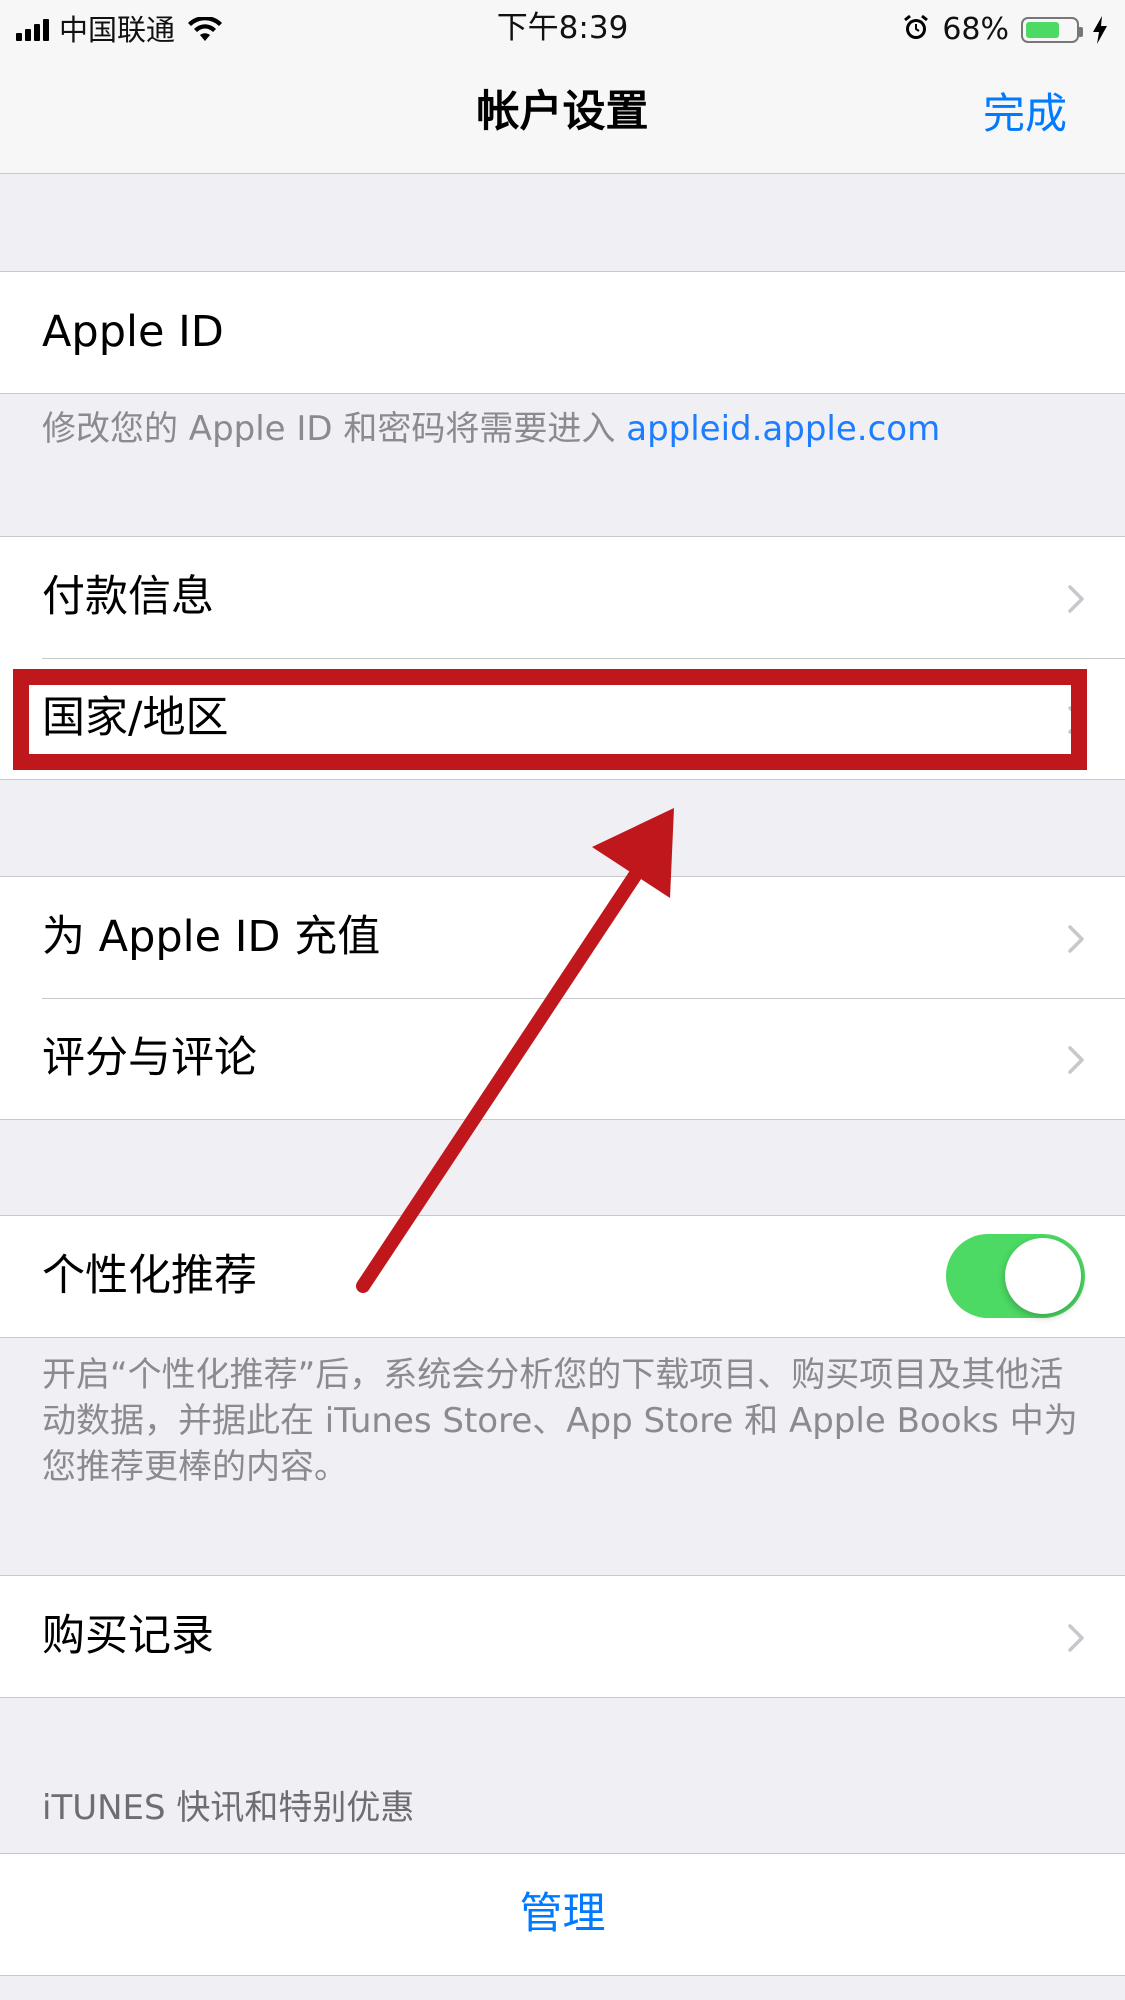  Describe the element at coordinates (211, 937) in the screenshot. I see `recharge-label: 为 Apple ID 充值` at that location.